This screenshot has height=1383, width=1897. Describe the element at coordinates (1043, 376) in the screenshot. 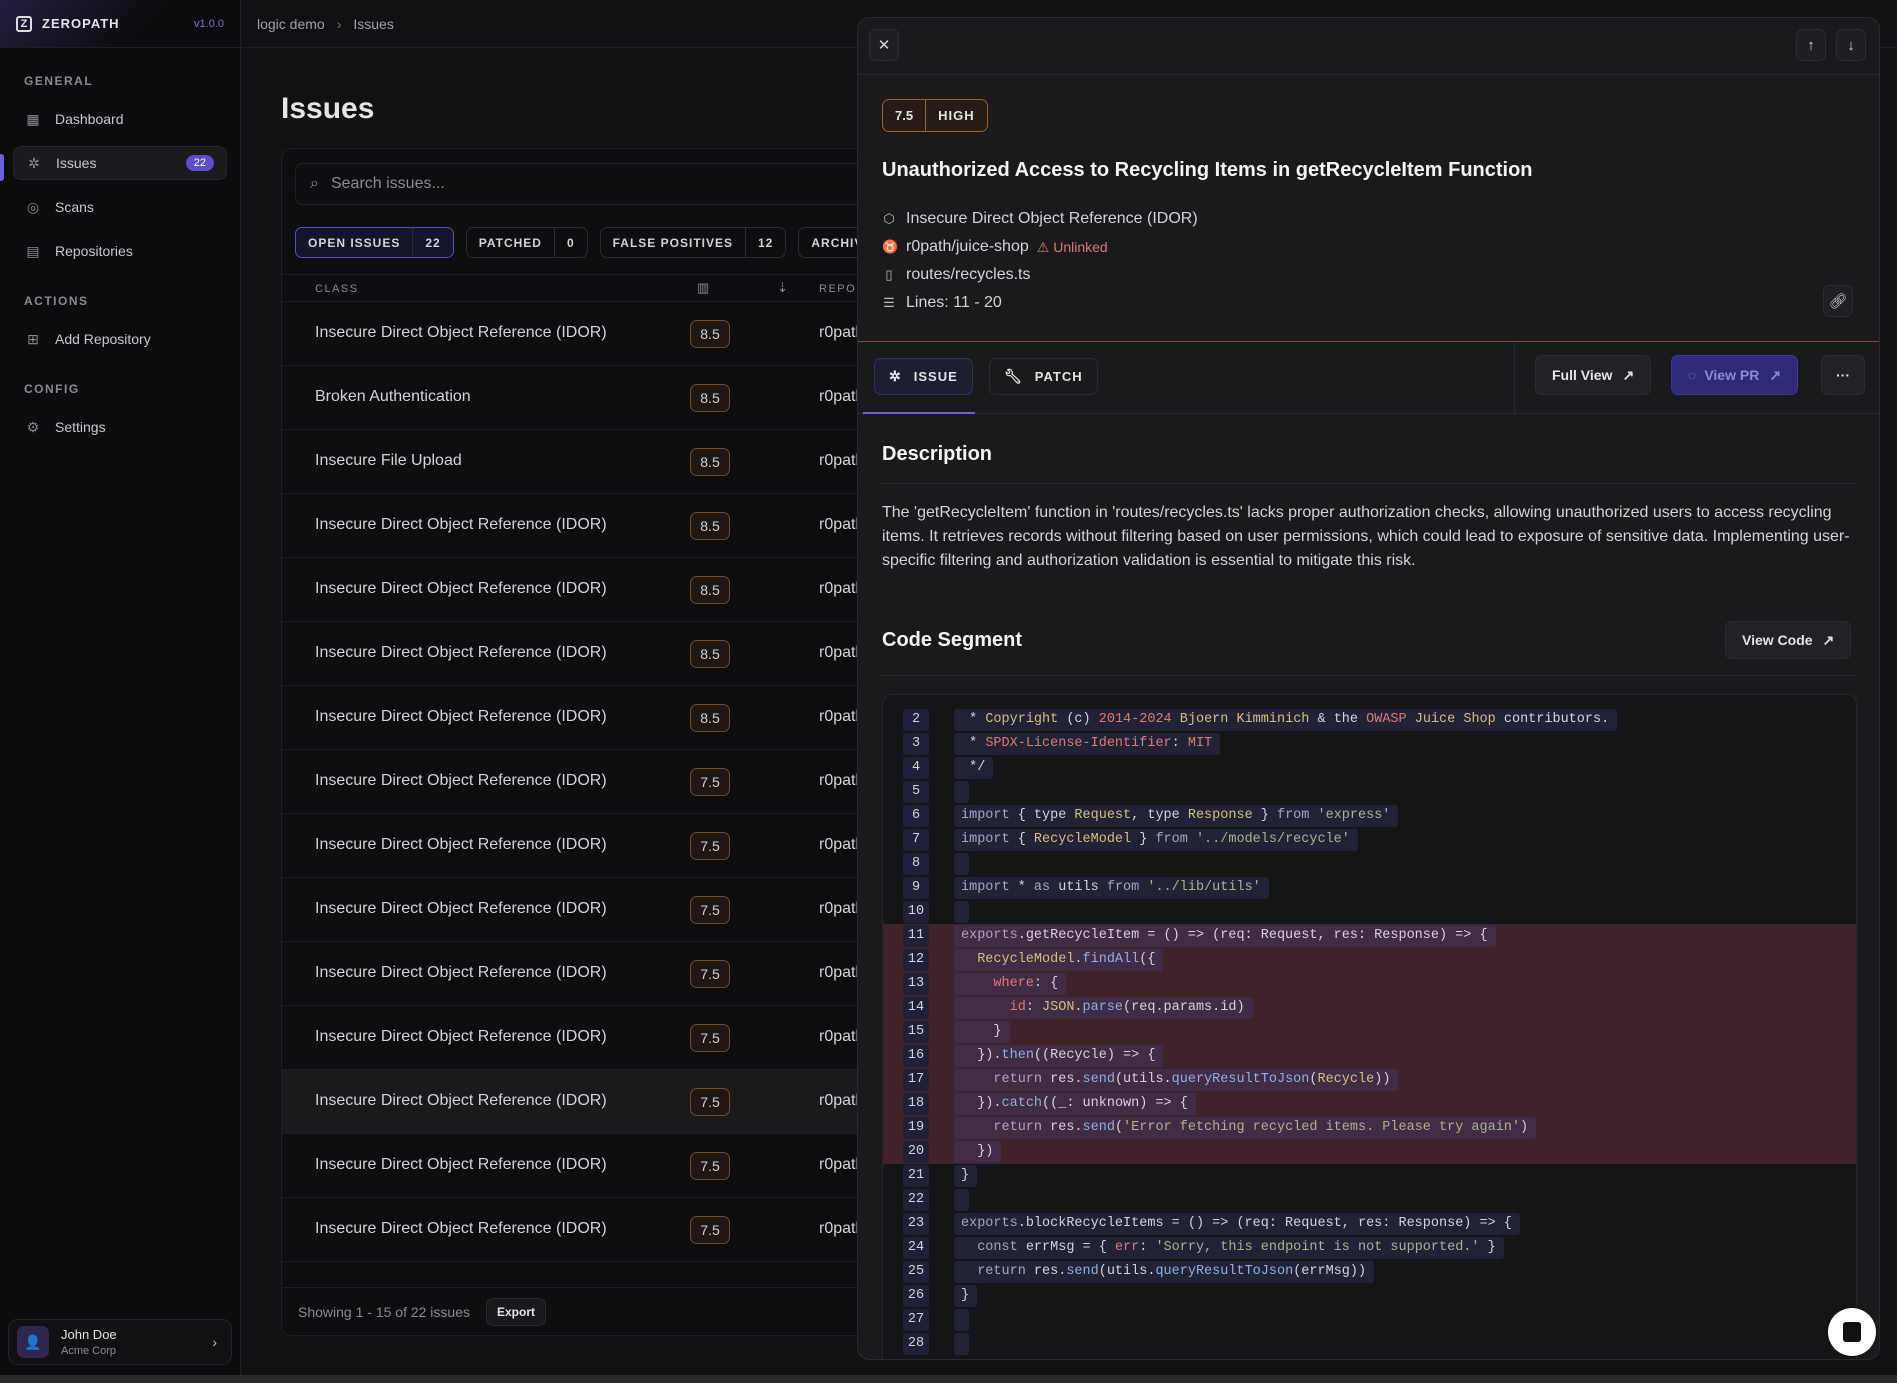

I see `tab-patch: 🔧︎ PATCH` at that location.